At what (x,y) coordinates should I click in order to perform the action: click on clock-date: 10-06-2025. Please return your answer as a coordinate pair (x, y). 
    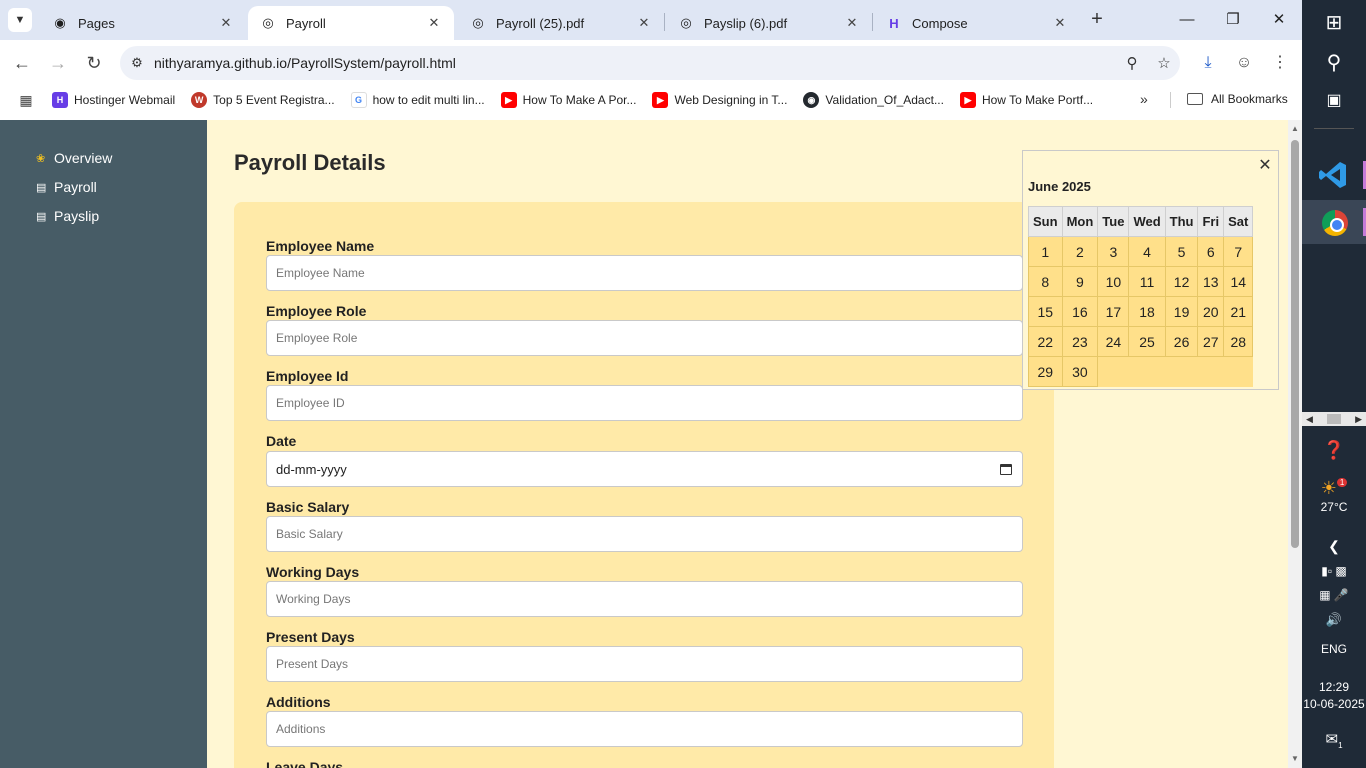
    Looking at the image, I should click on (1334, 704).